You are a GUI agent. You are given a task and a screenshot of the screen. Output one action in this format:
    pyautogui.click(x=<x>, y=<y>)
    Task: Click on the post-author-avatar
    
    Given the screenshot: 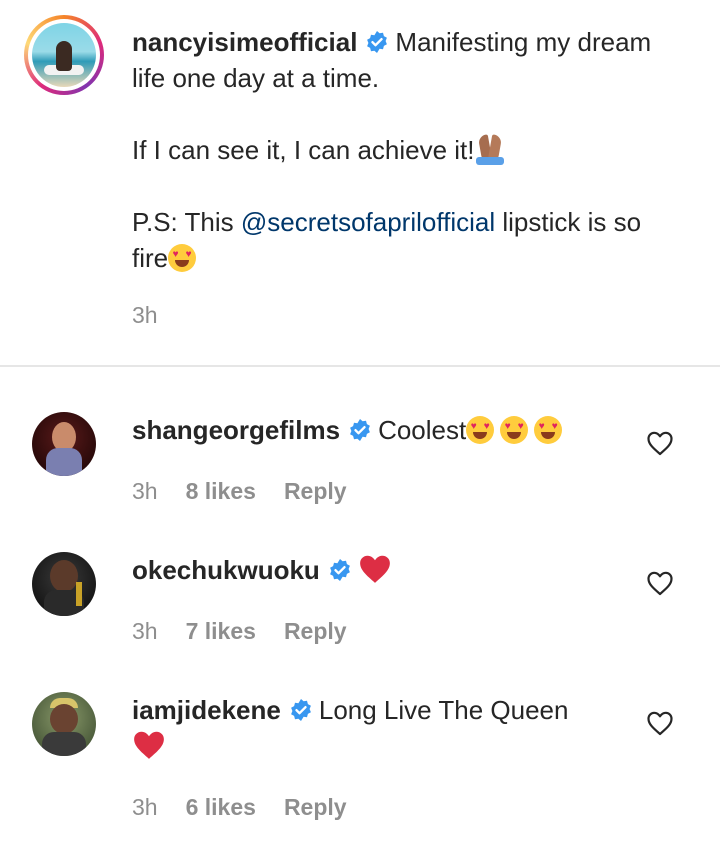 What is the action you would take?
    pyautogui.click(x=64, y=55)
    